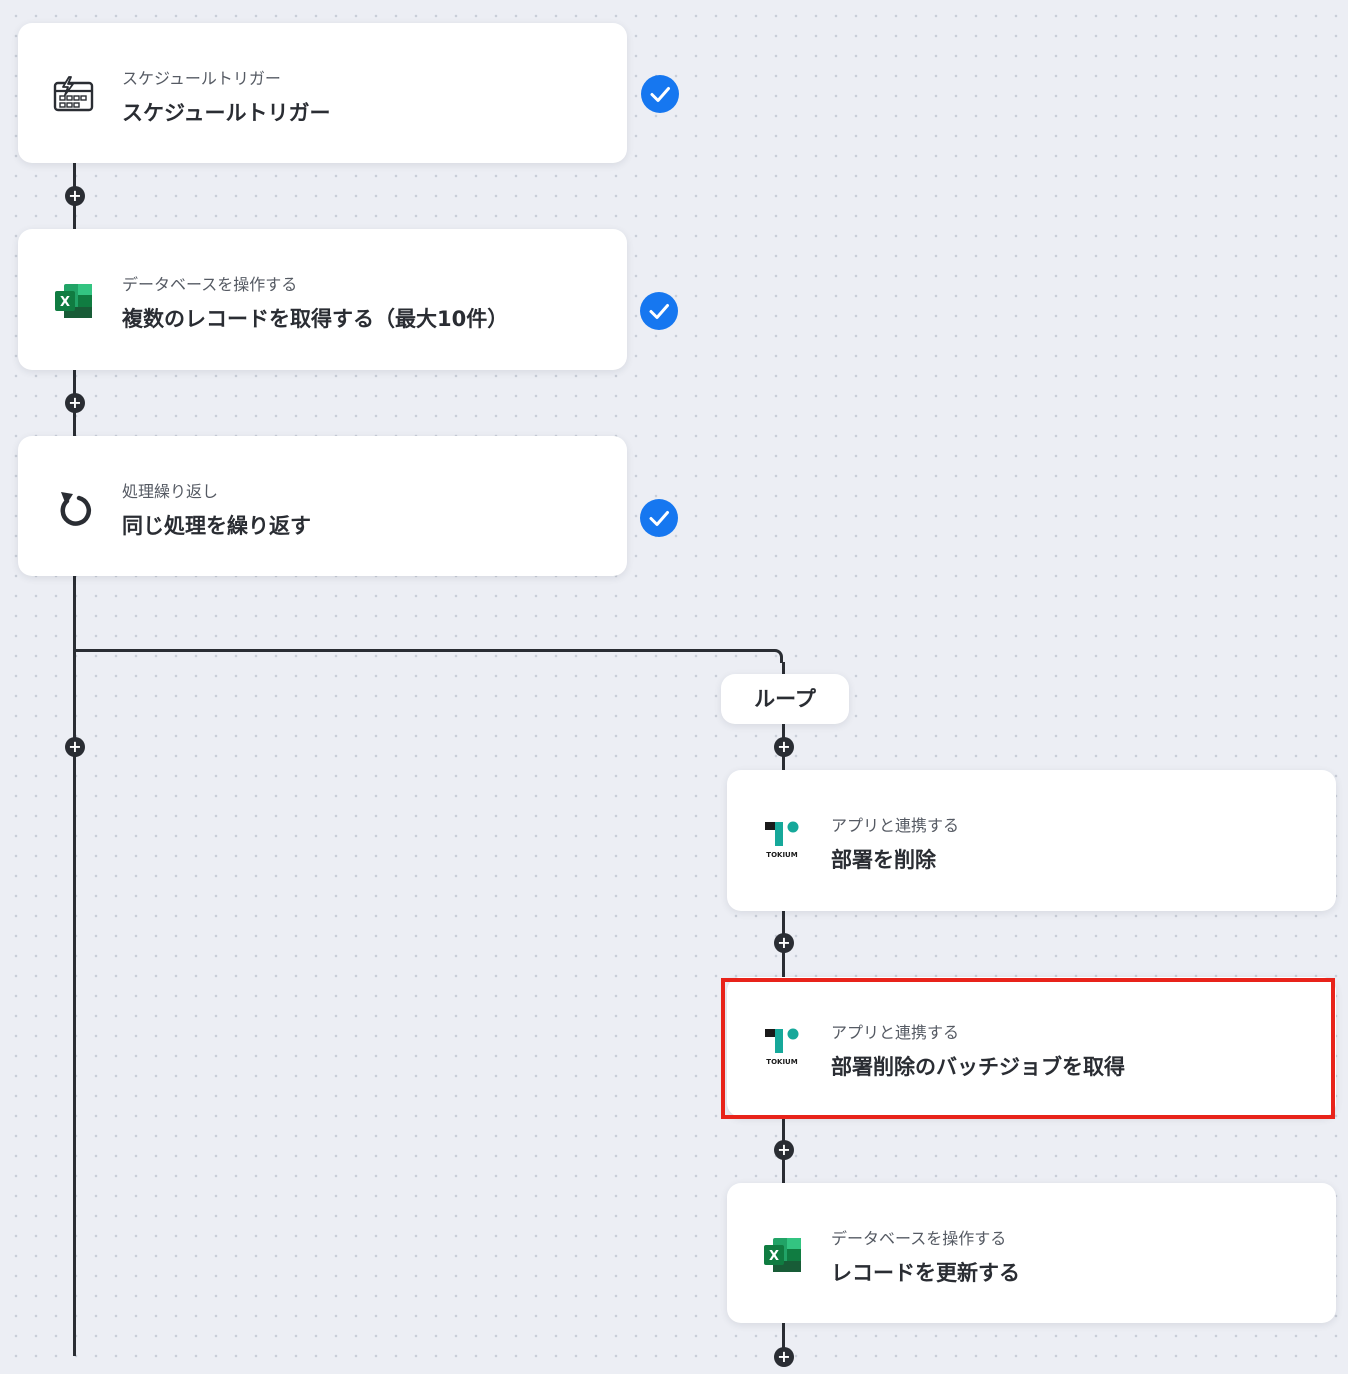 This screenshot has height=1374, width=1348. Describe the element at coordinates (201, 78) in the screenshot. I see `step-subtitle: スケジュールトリガー` at that location.